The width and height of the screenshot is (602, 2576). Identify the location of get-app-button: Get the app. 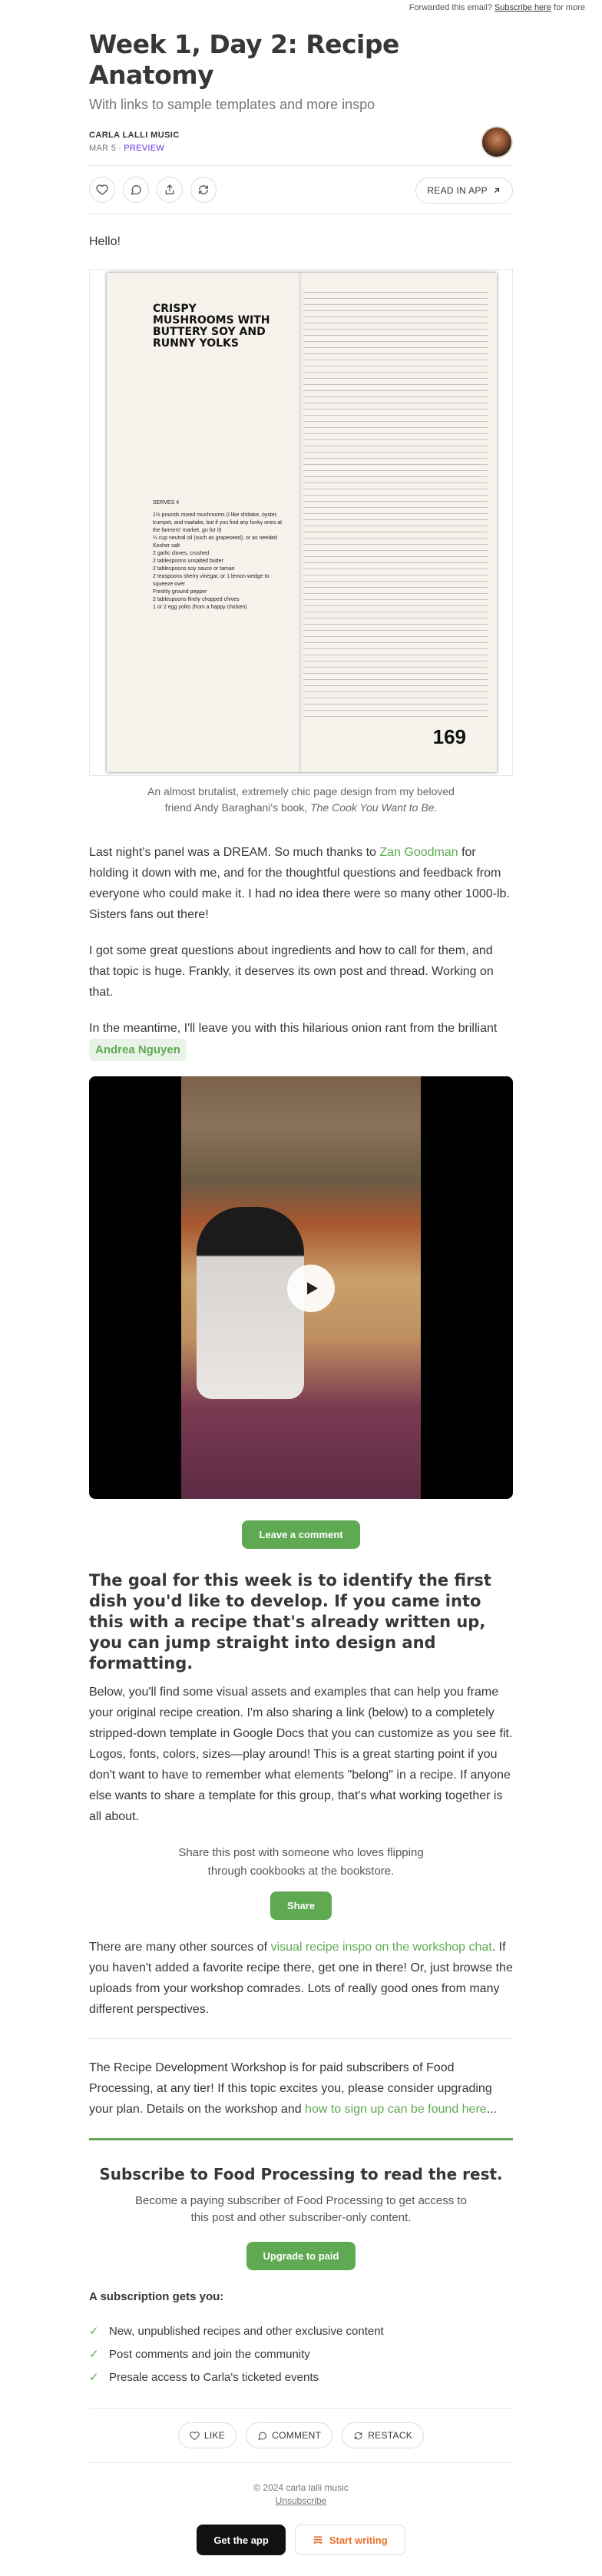
(241, 2540).